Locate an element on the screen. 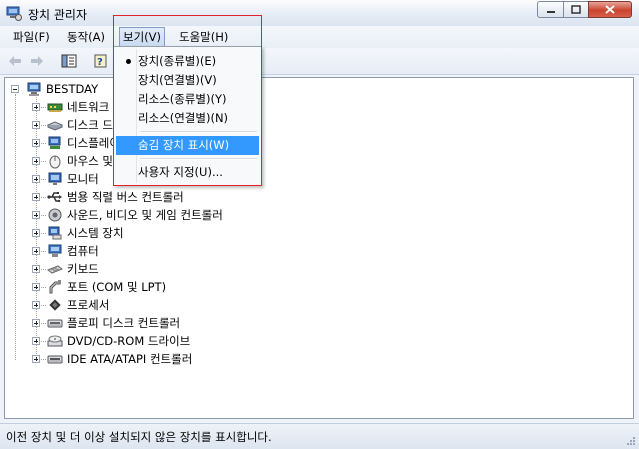 This screenshot has height=449, width=639. tree-item-label: DVD/CD-ROM 드라이브 is located at coordinates (129, 341).